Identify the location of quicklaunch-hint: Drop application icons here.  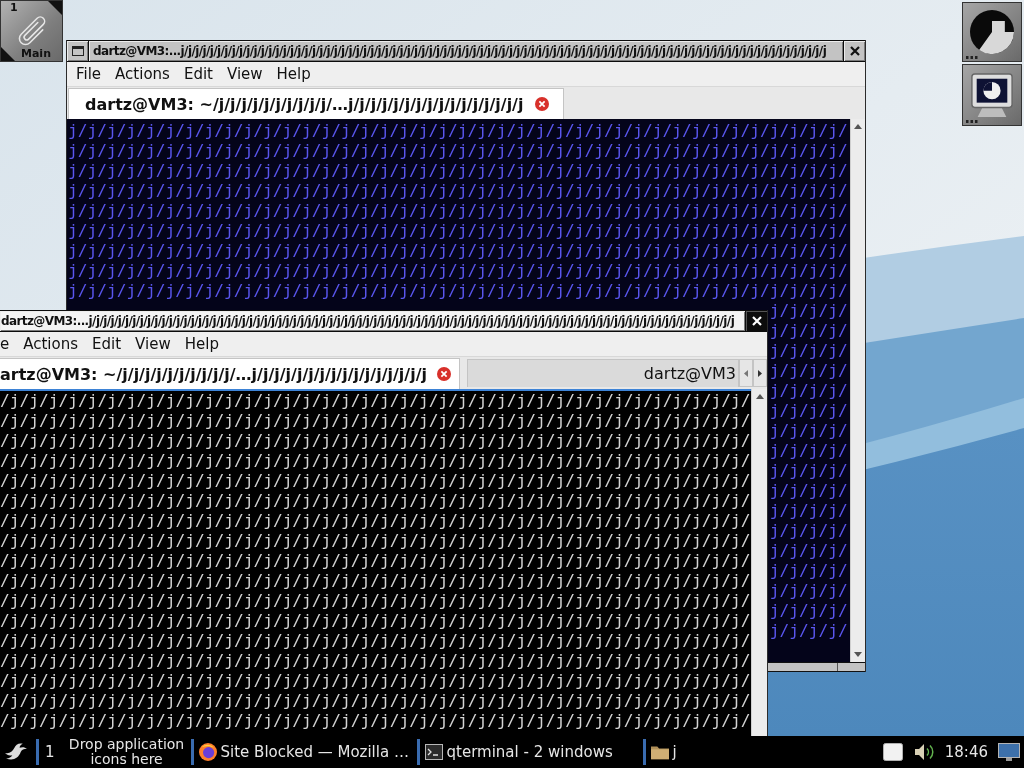
(126, 752).